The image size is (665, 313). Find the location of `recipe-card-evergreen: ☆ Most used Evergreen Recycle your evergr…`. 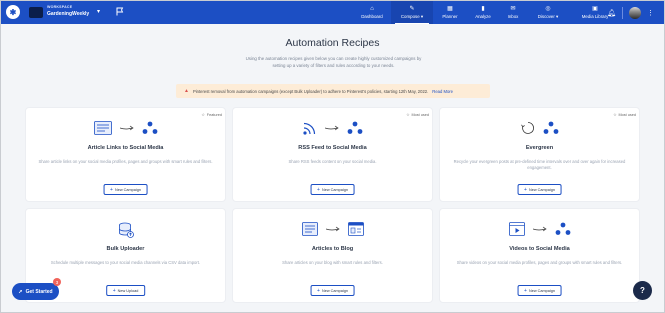

recipe-card-evergreen: ☆ Most used Evergreen Recycle your evergr… is located at coordinates (539, 154).